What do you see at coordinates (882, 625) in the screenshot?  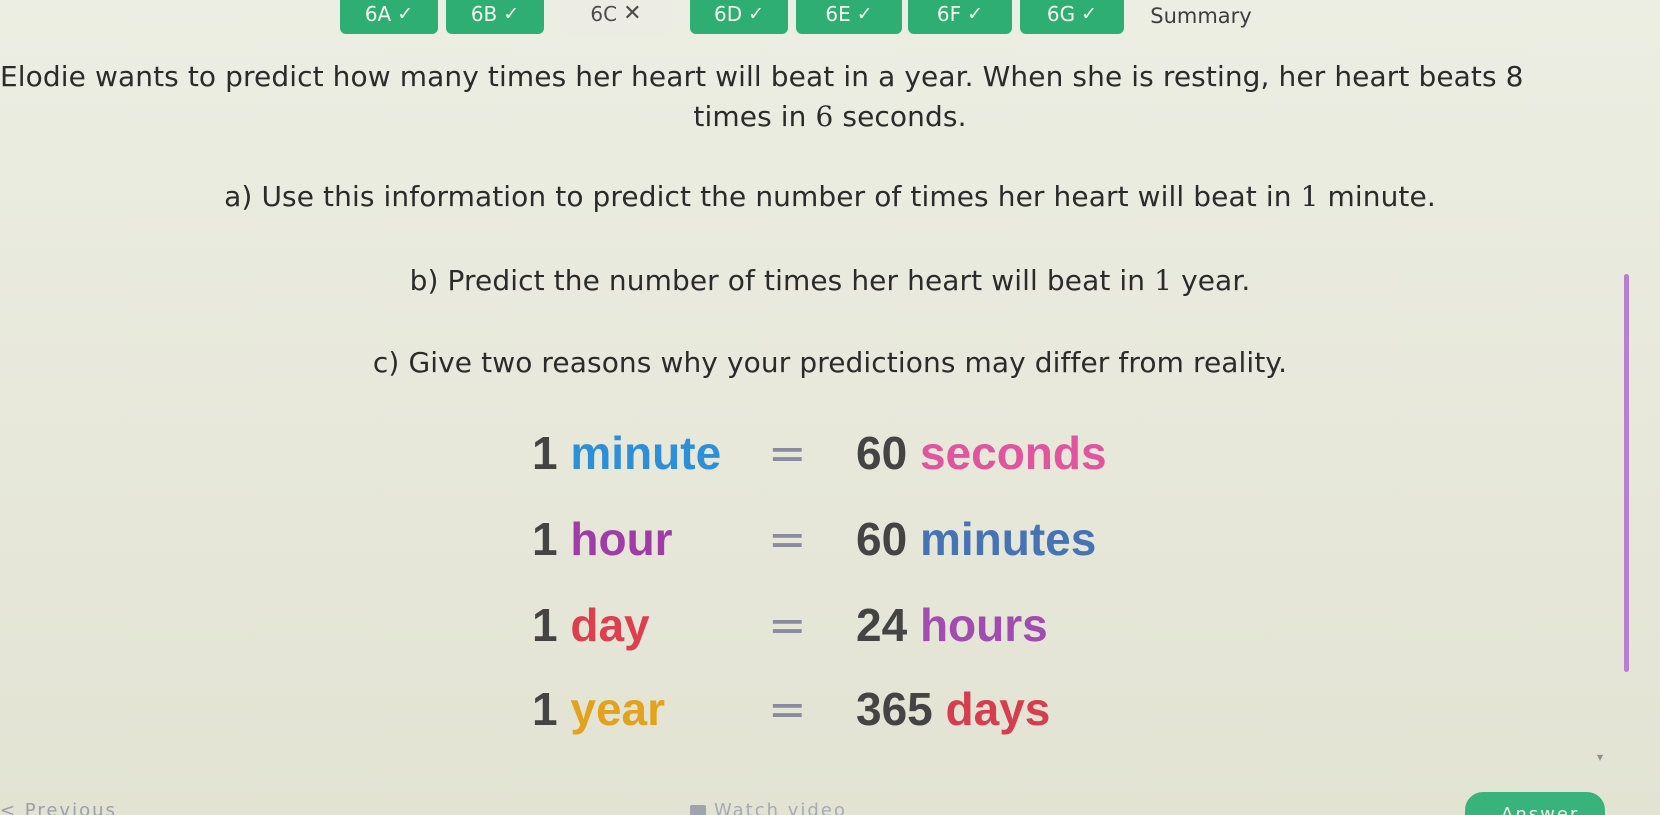 I see `conversion-rhs-number: 24` at bounding box center [882, 625].